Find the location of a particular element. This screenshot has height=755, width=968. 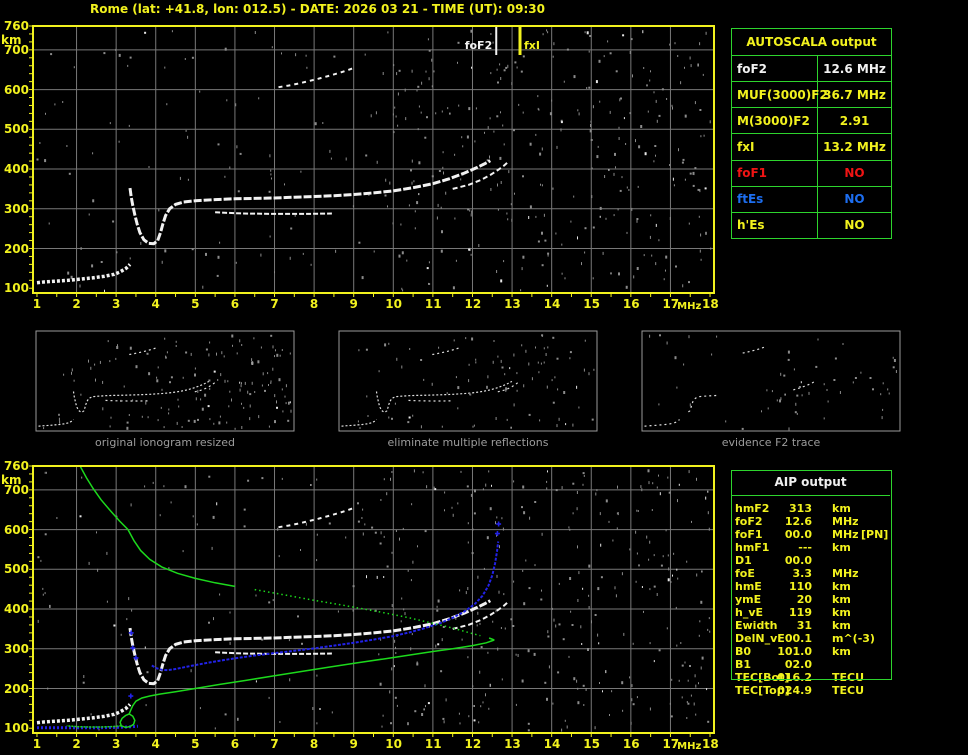

axis-tick-label: 16 is located at coordinates (631, 744).